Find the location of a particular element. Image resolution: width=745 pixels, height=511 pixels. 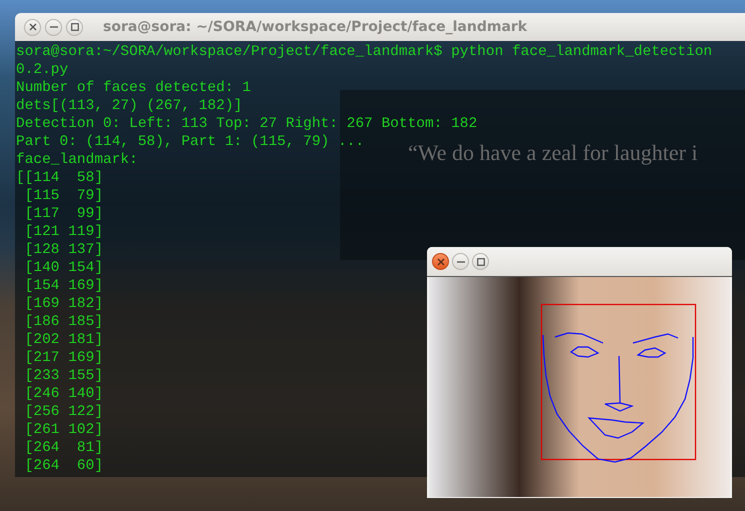

terminal-line: sora@sora:~/SORA/workspace/Project/face_landmark$ python face_landmark_detection is located at coordinates (364, 52).